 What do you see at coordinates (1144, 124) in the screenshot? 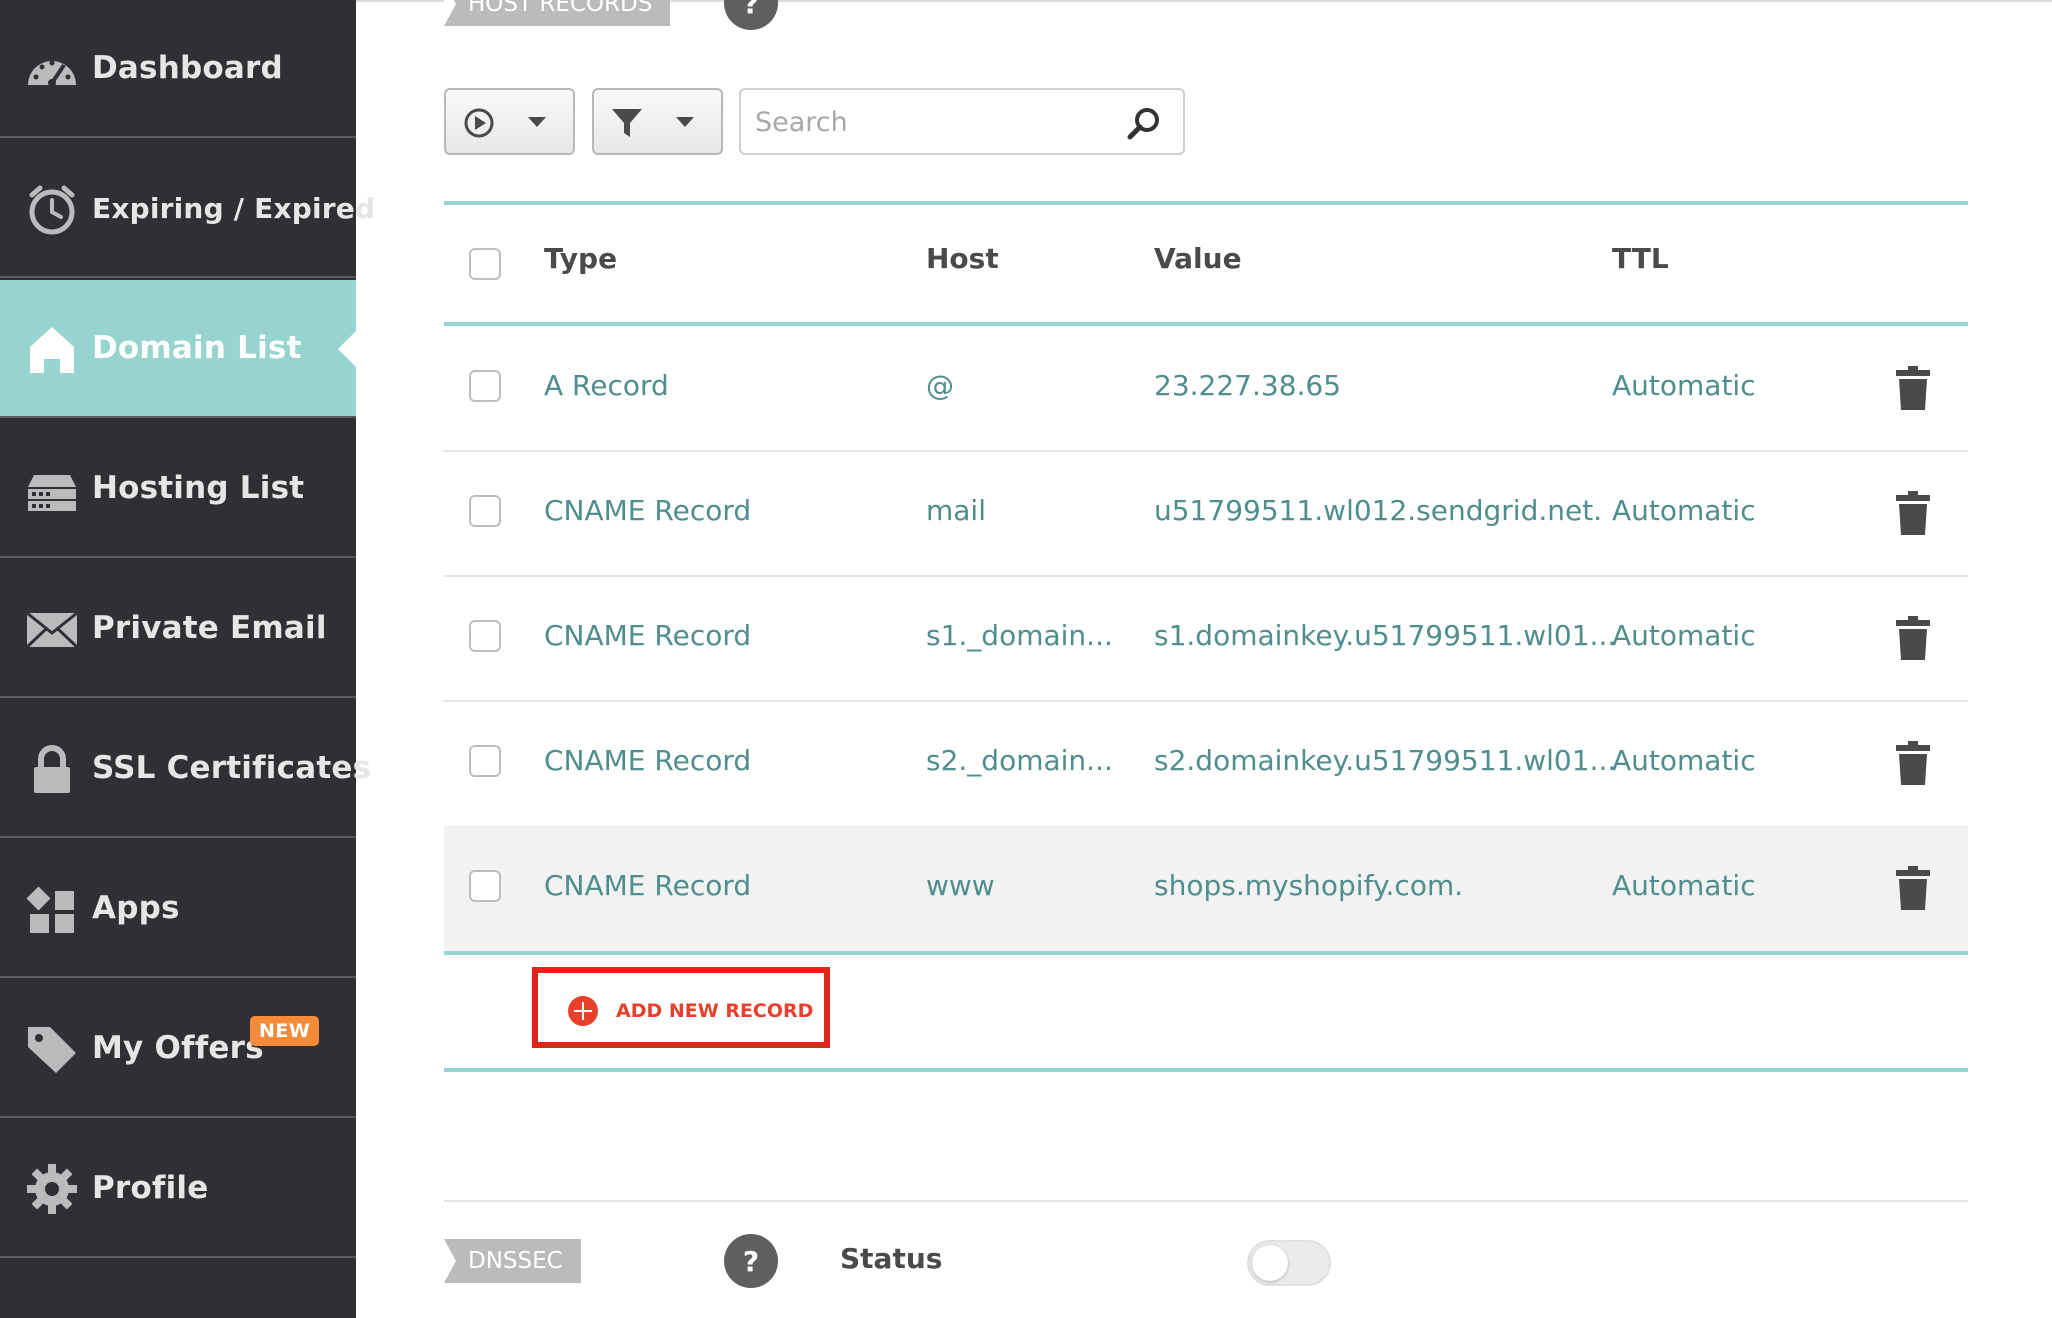
I see `search-icon` at bounding box center [1144, 124].